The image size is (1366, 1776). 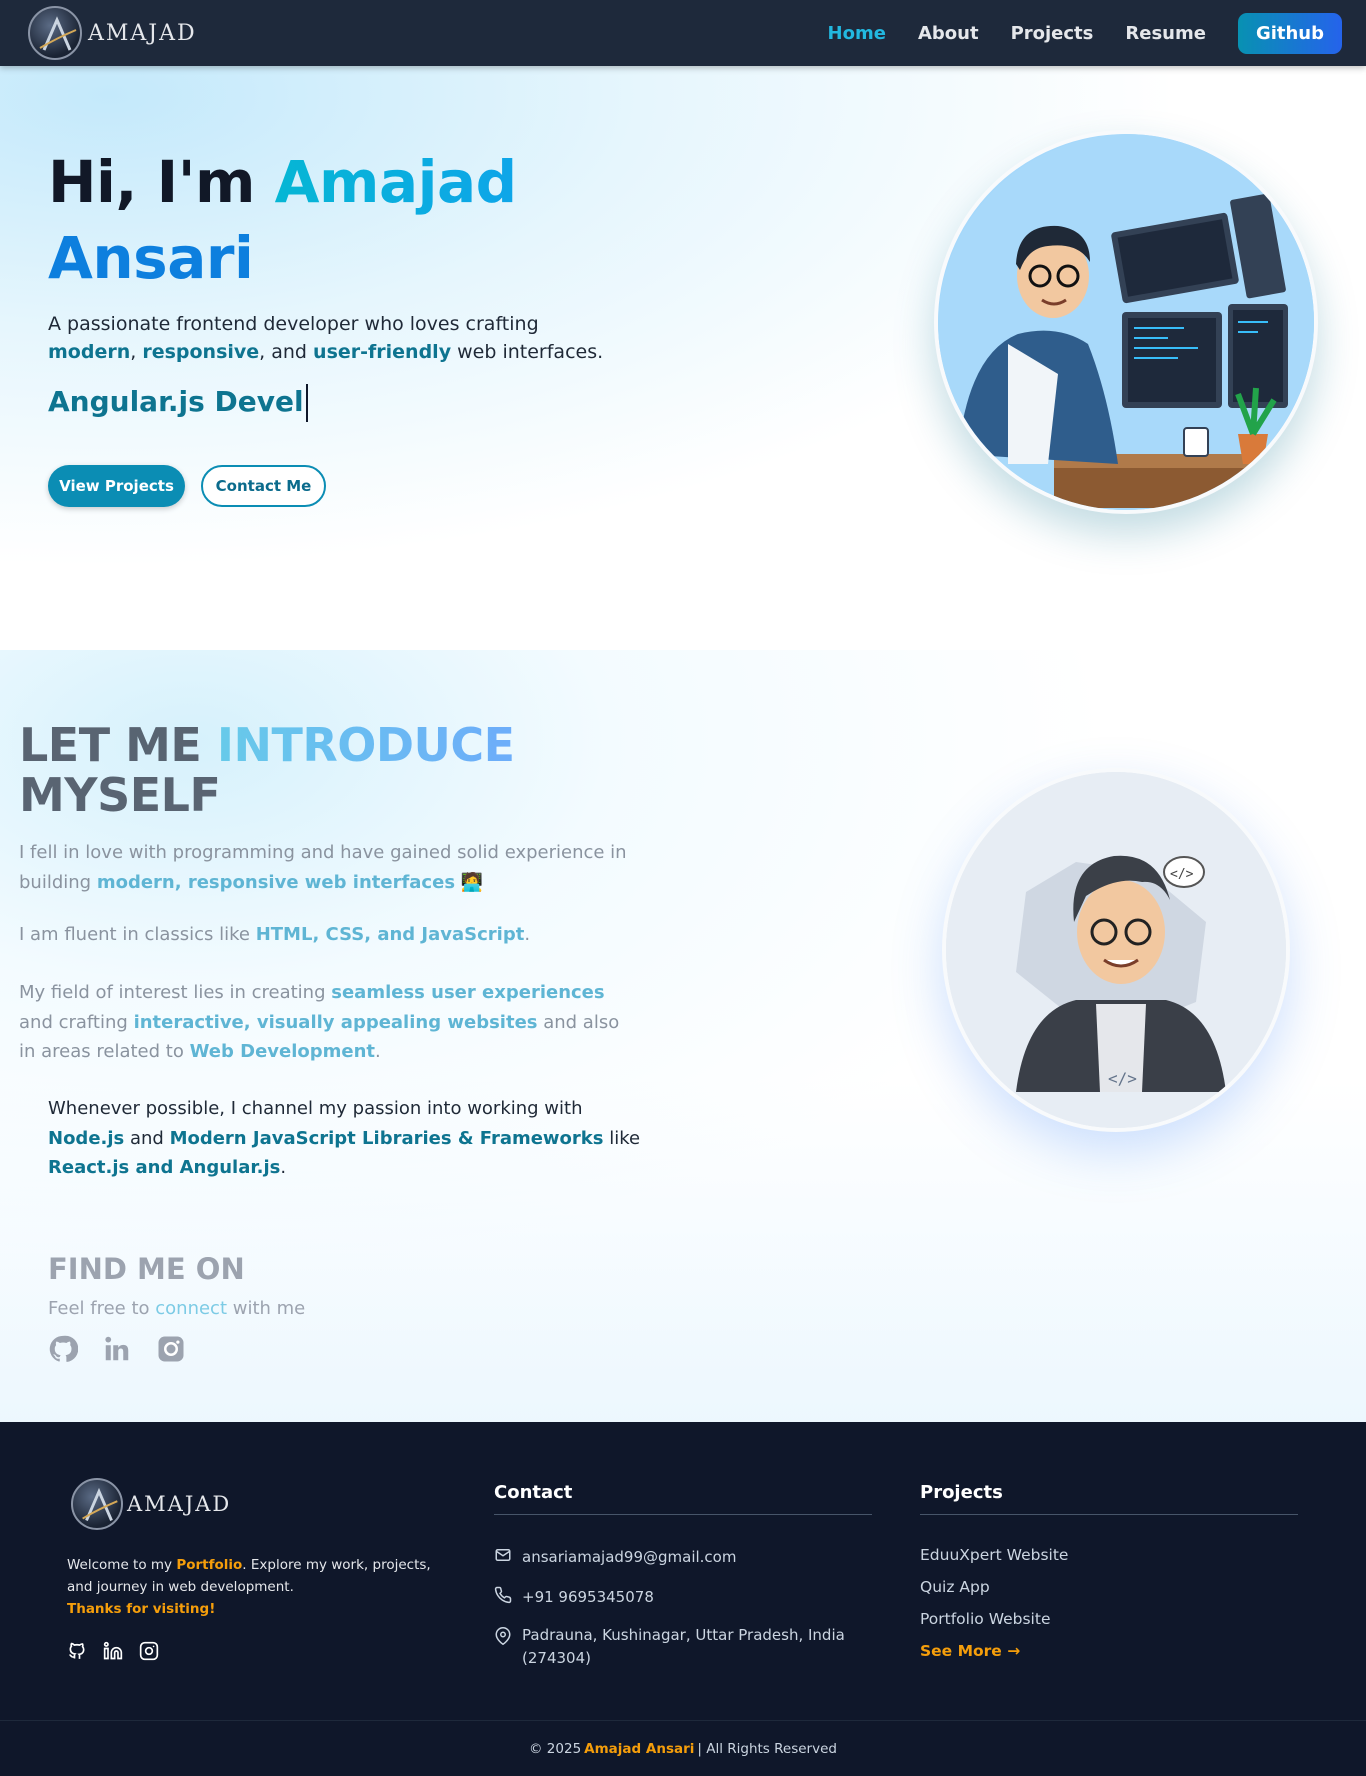 I want to click on para-keyword: Web Development, so click(x=282, y=1051).